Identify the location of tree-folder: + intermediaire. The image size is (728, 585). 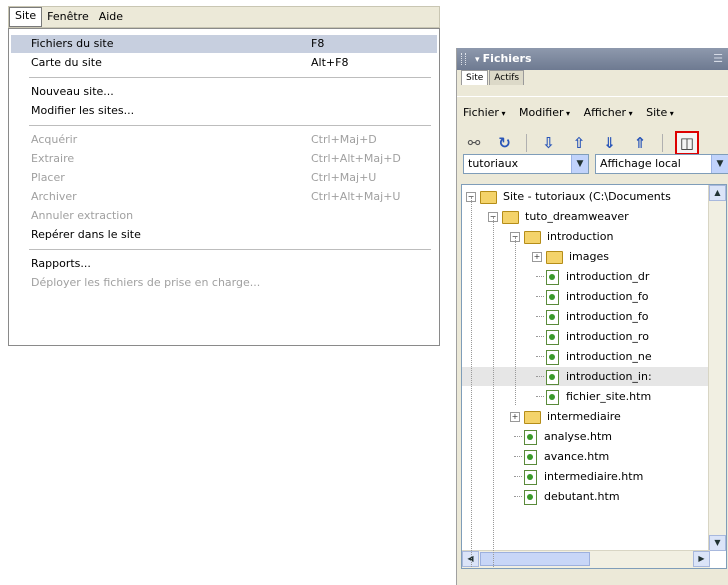
(585, 416).